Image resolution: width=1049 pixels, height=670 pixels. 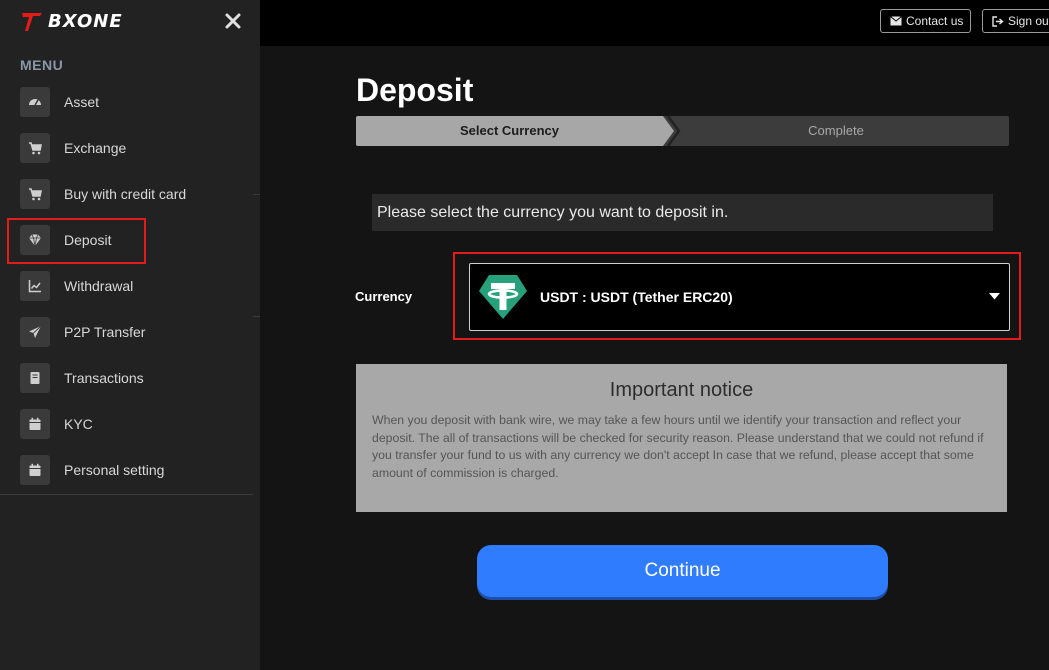 I want to click on sign-out-icon, so click(x=998, y=21).